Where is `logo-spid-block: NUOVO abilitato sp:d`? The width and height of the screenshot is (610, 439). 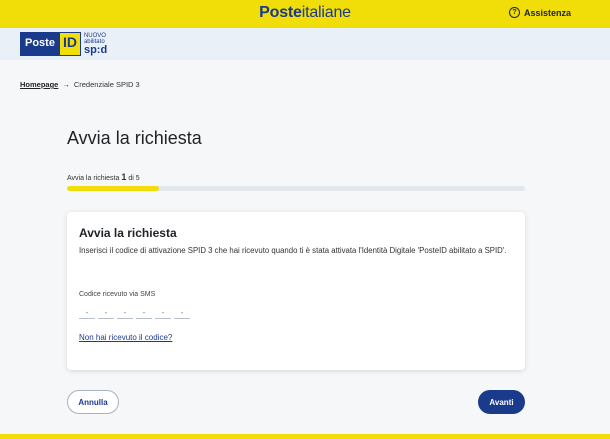 logo-spid-block: NUOVO abilitato sp:d is located at coordinates (95, 44).